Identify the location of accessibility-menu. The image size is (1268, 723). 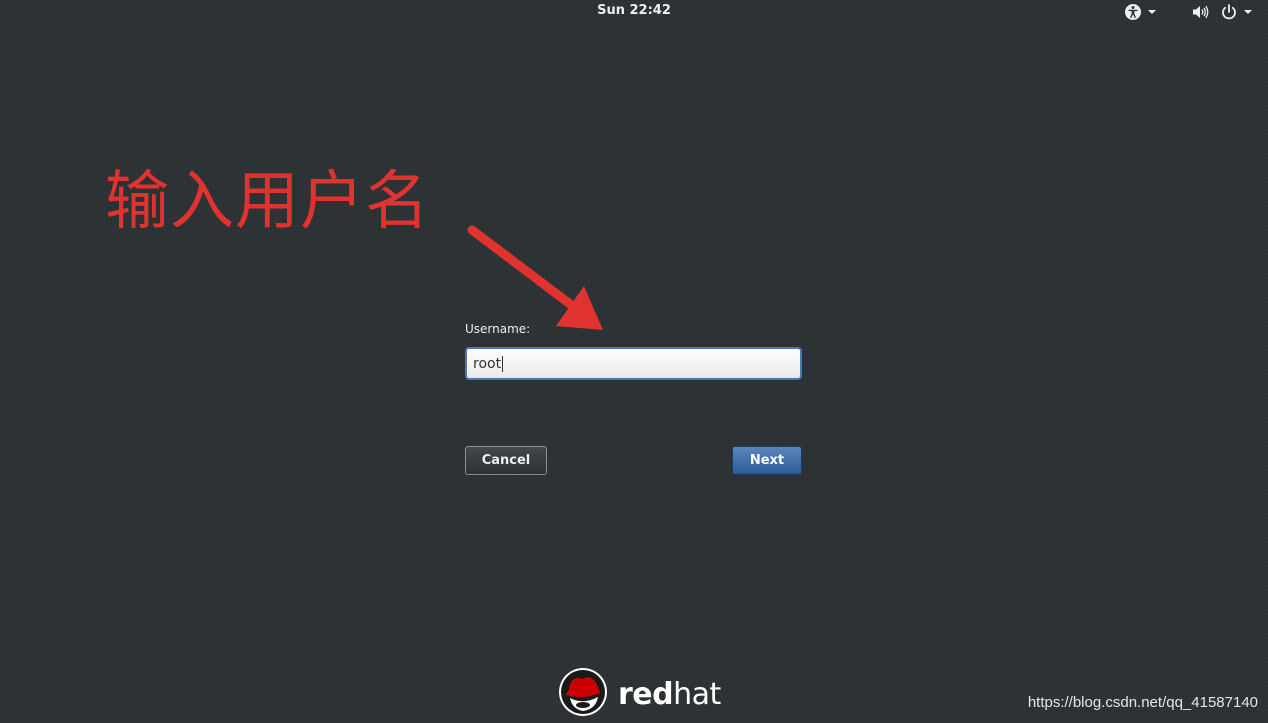
(1140, 12).